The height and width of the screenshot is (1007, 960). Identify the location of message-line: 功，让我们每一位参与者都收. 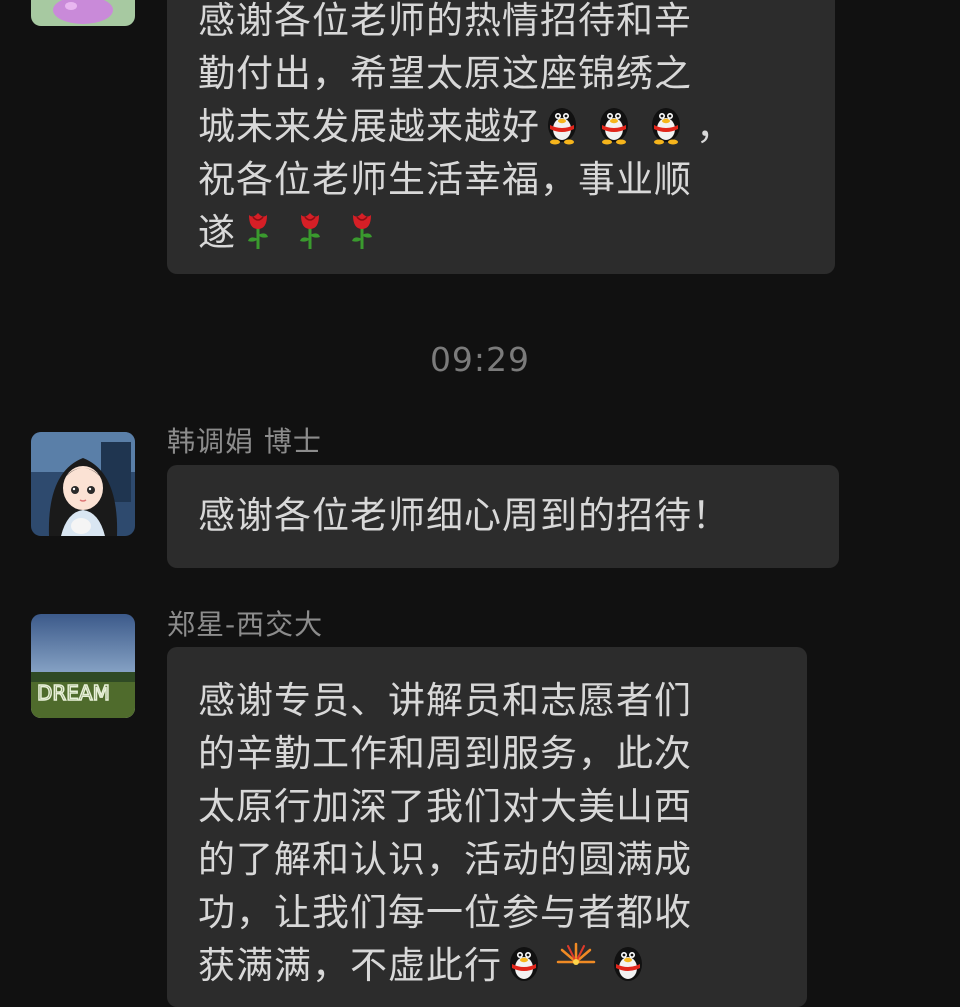
(445, 912).